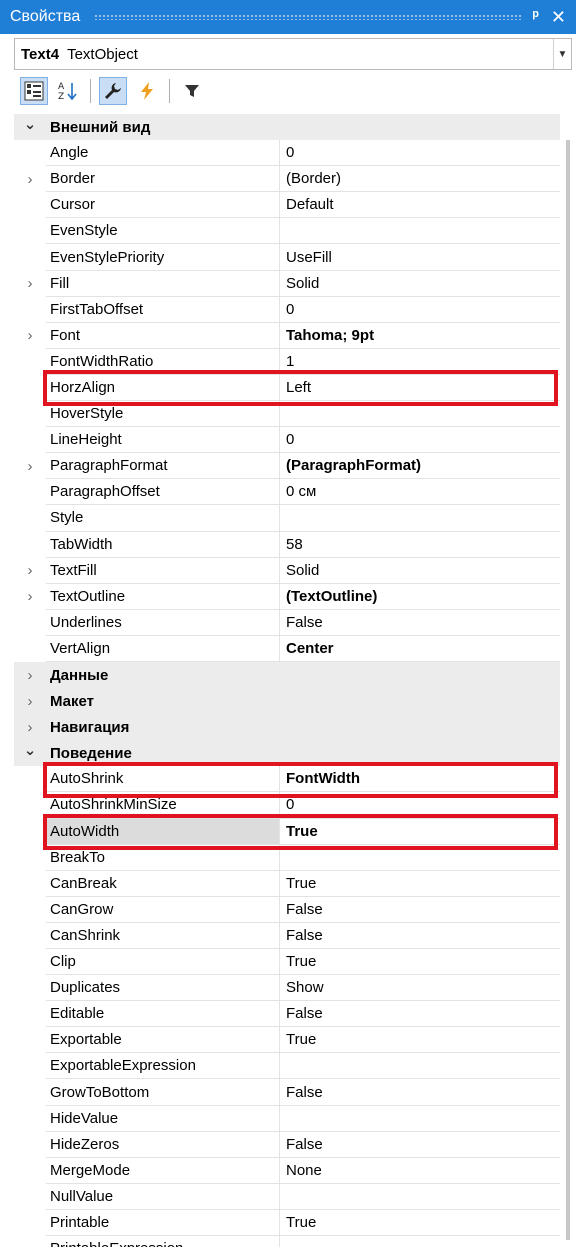 The image size is (576, 1247). Describe the element at coordinates (192, 91) in the screenshot. I see `filter-button` at that location.